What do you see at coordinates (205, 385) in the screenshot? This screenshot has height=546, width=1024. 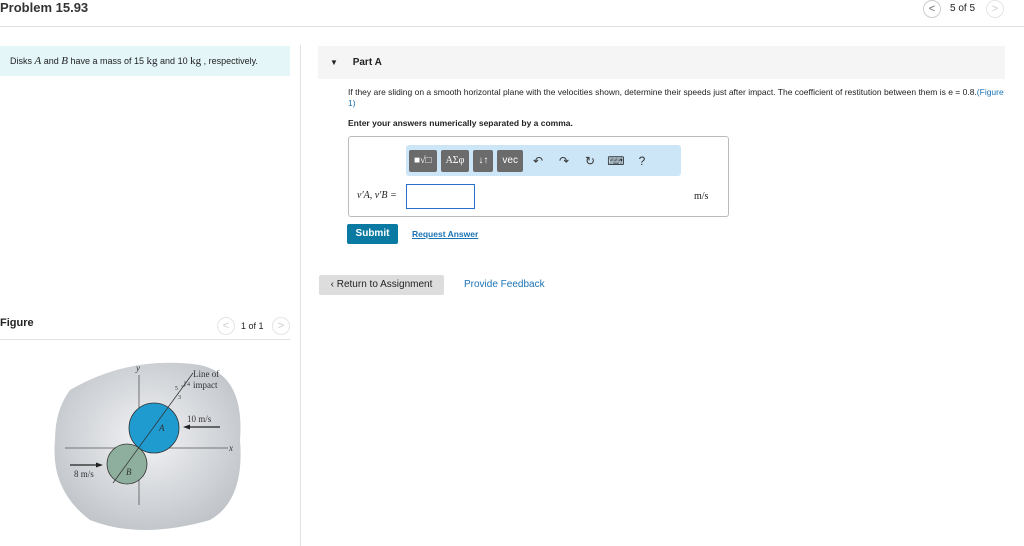 I see `line-of-impact-label-2: impact` at bounding box center [205, 385].